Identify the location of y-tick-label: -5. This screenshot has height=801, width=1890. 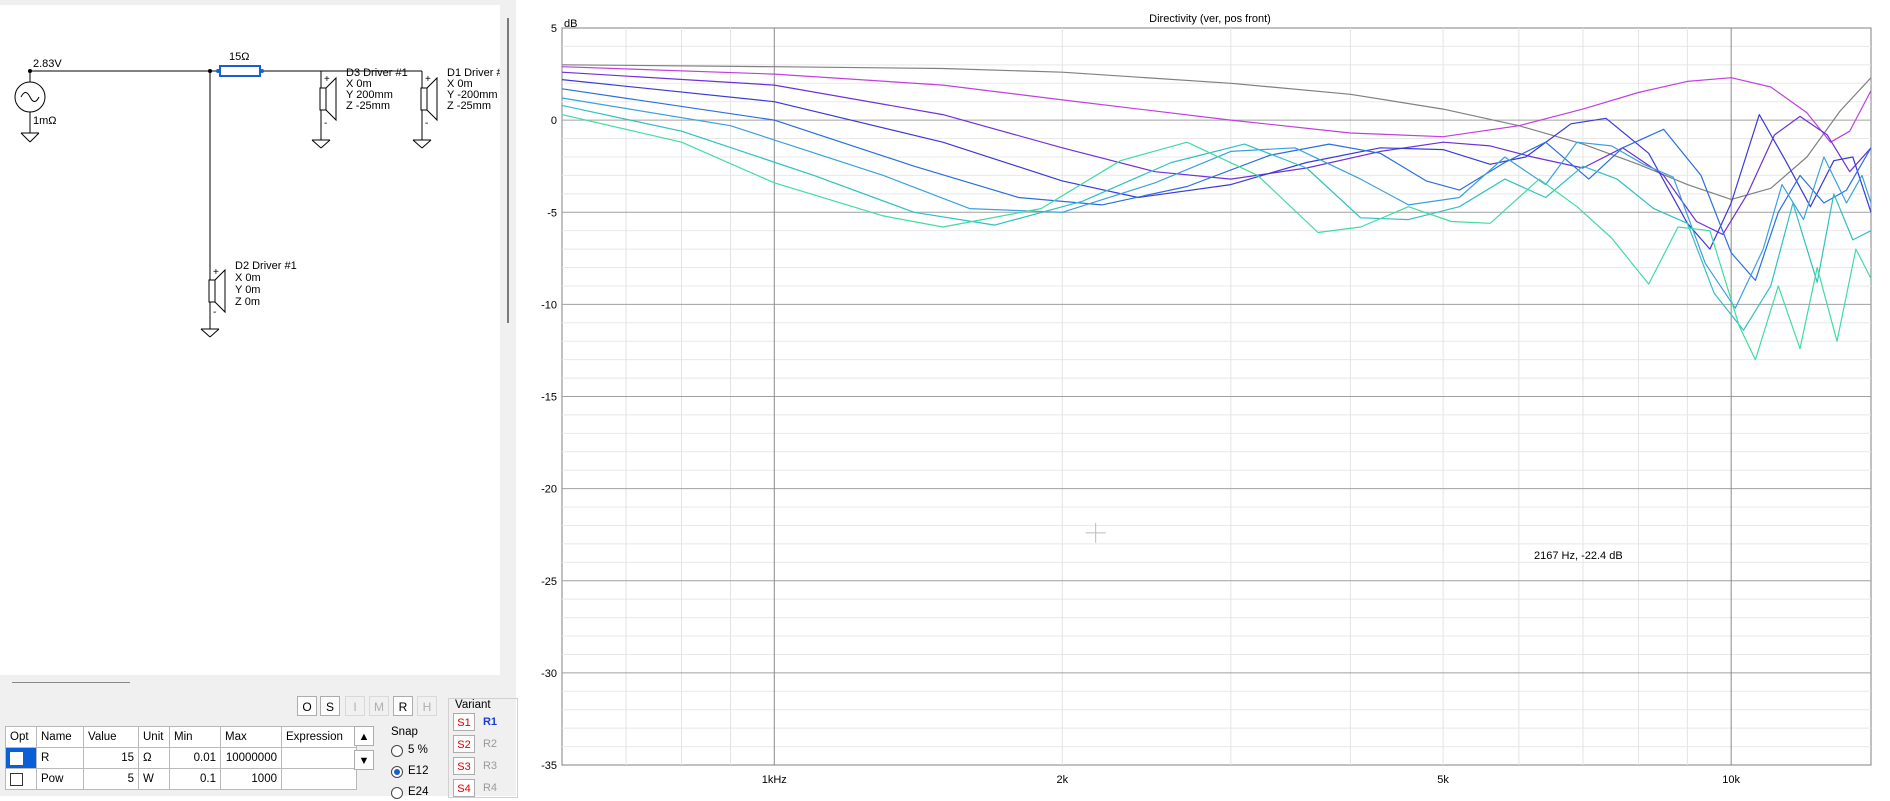
(552, 213).